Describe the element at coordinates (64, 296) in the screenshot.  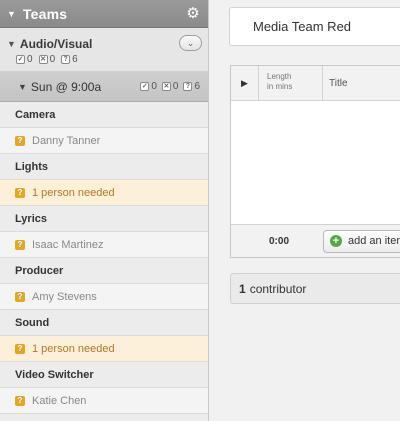
I see `person-name: Amy Stevens` at that location.